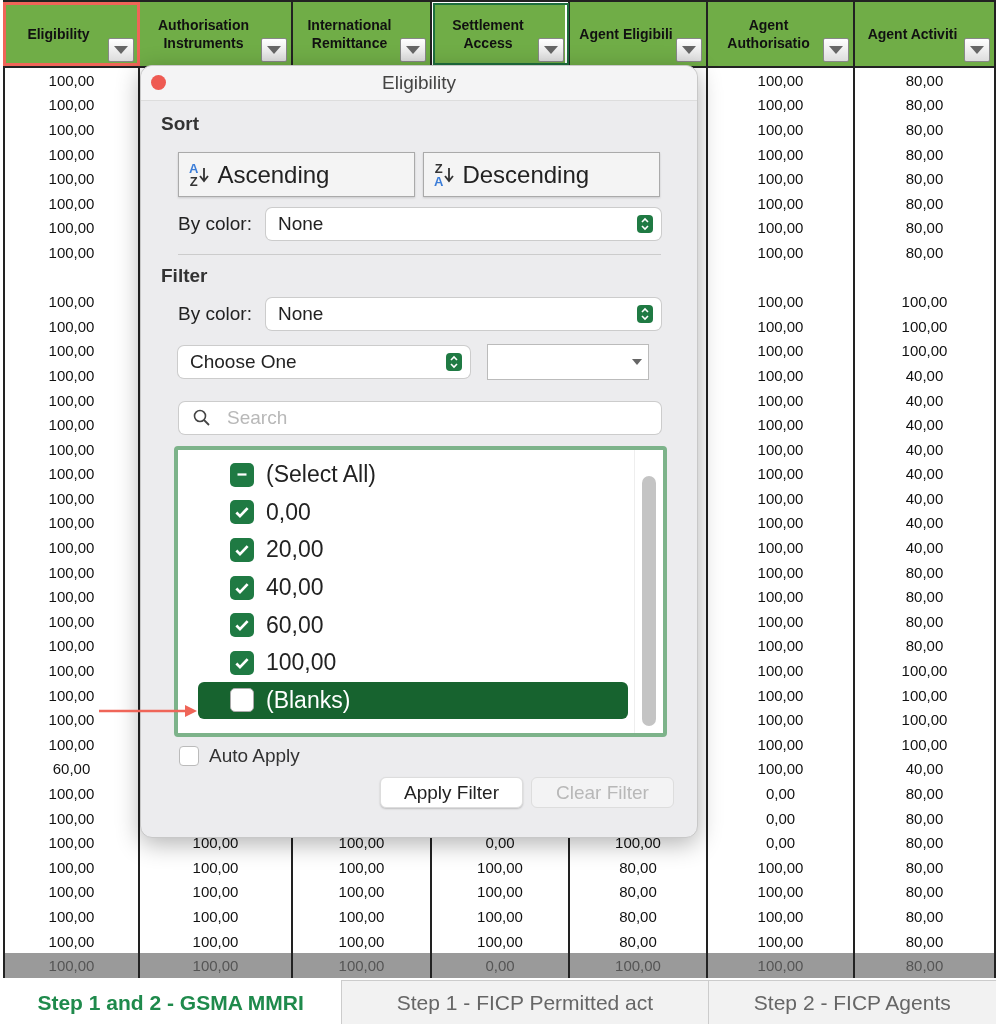 This screenshot has width=996, height=1024. What do you see at coordinates (420, 418) in the screenshot?
I see `search-field: Search` at bounding box center [420, 418].